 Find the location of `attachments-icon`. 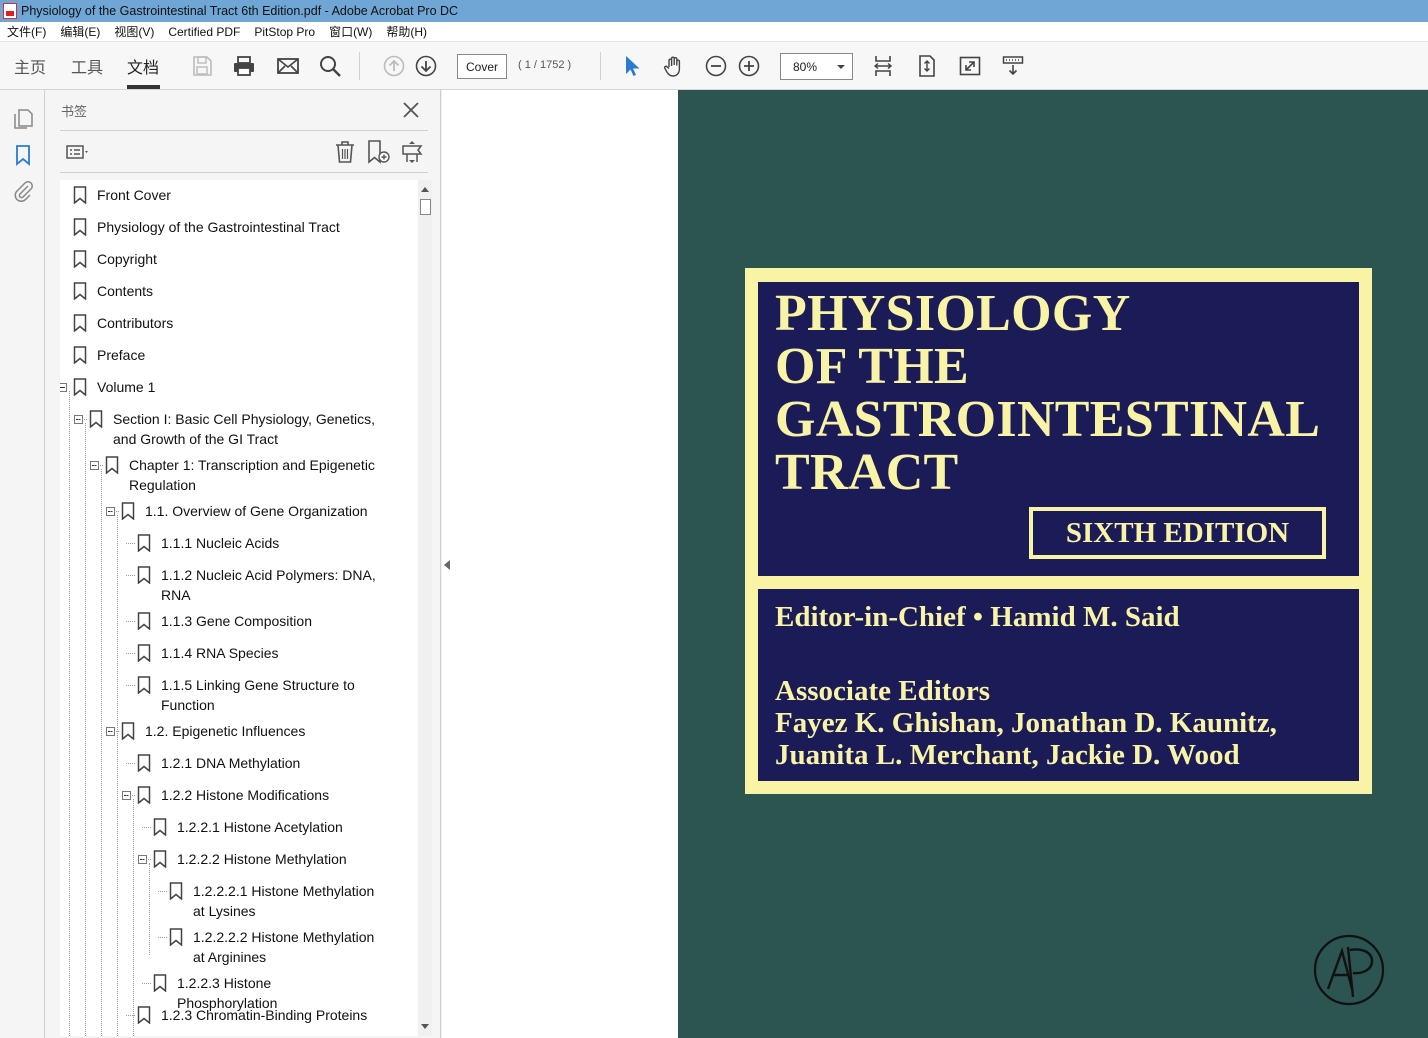

attachments-icon is located at coordinates (23, 191).